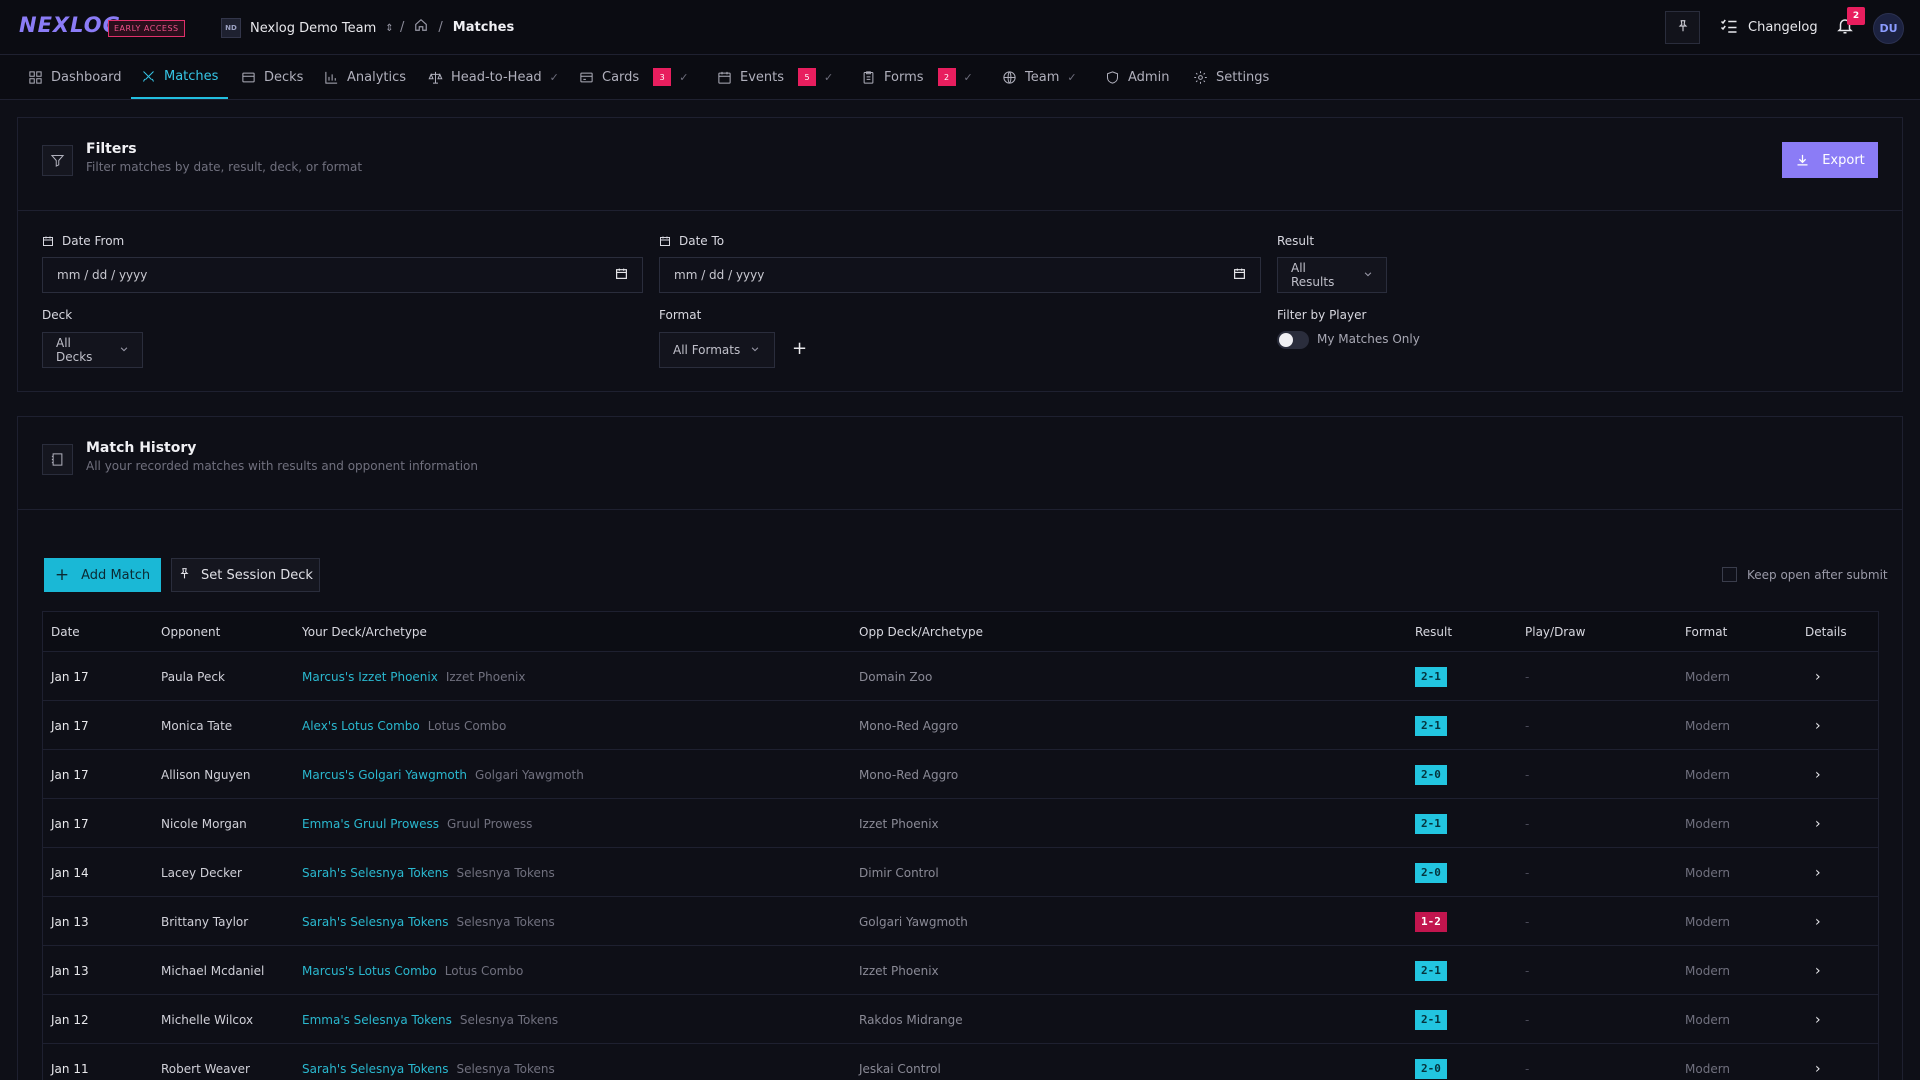 This screenshot has height=1080, width=1920. I want to click on result-badge: 2-0, so click(1431, 872).